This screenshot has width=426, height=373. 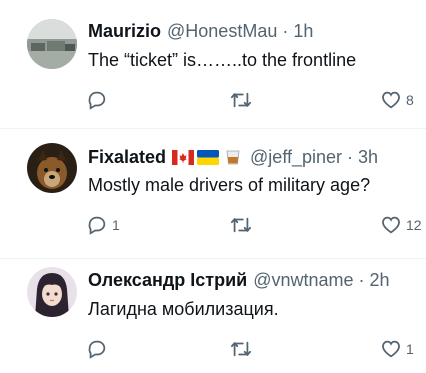 I want to click on whiskey-glass-icon, so click(x=233, y=157).